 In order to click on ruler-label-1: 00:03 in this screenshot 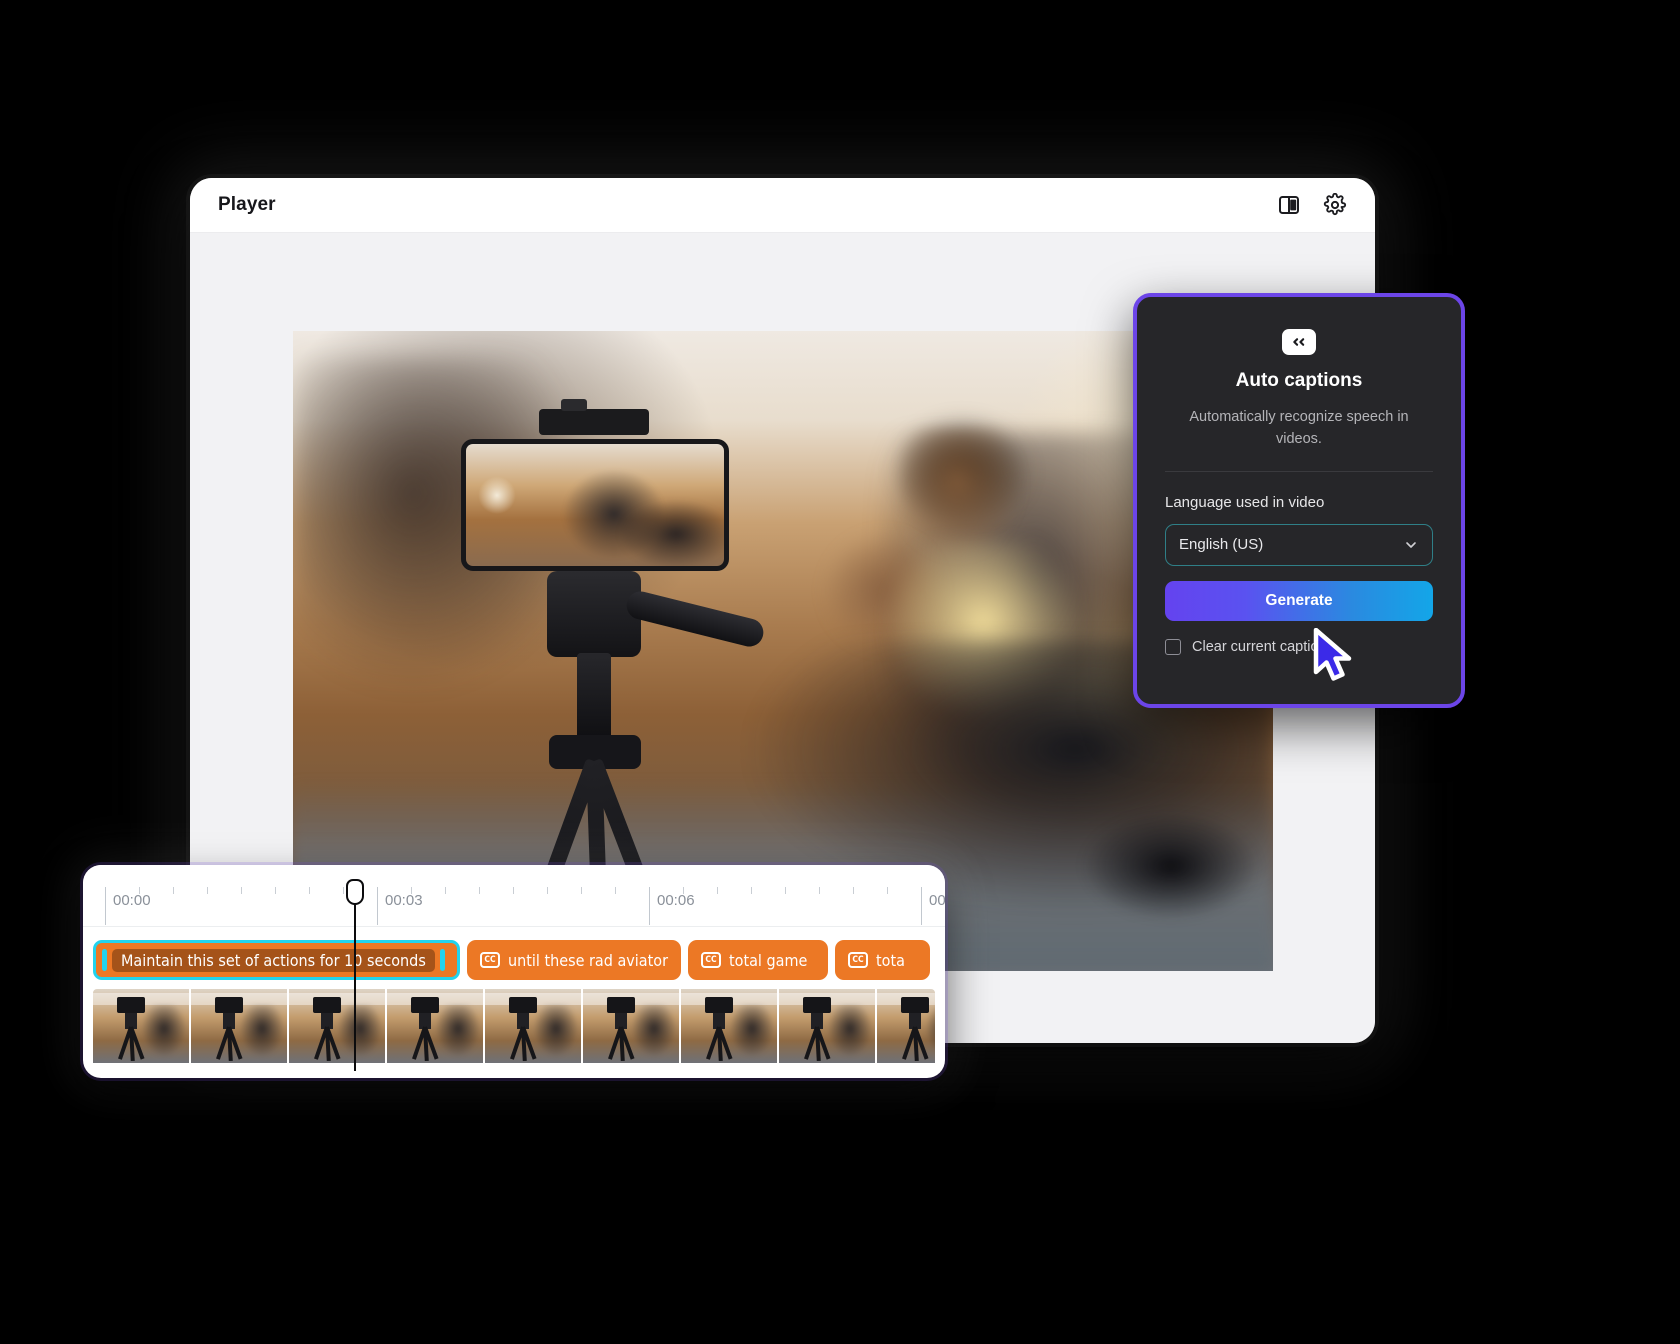, I will do `click(404, 900)`.